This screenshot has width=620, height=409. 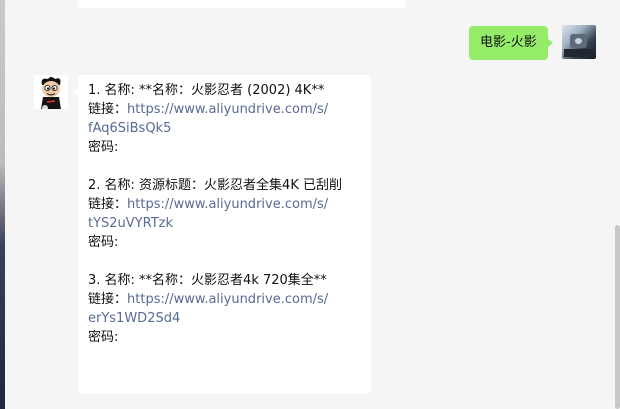 I want to click on outgoing-message-bubble: 电影-火影, so click(x=511, y=43).